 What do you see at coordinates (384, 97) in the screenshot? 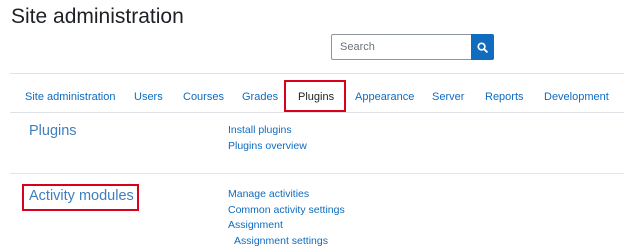
I see `tab-appearance: Appearance` at bounding box center [384, 97].